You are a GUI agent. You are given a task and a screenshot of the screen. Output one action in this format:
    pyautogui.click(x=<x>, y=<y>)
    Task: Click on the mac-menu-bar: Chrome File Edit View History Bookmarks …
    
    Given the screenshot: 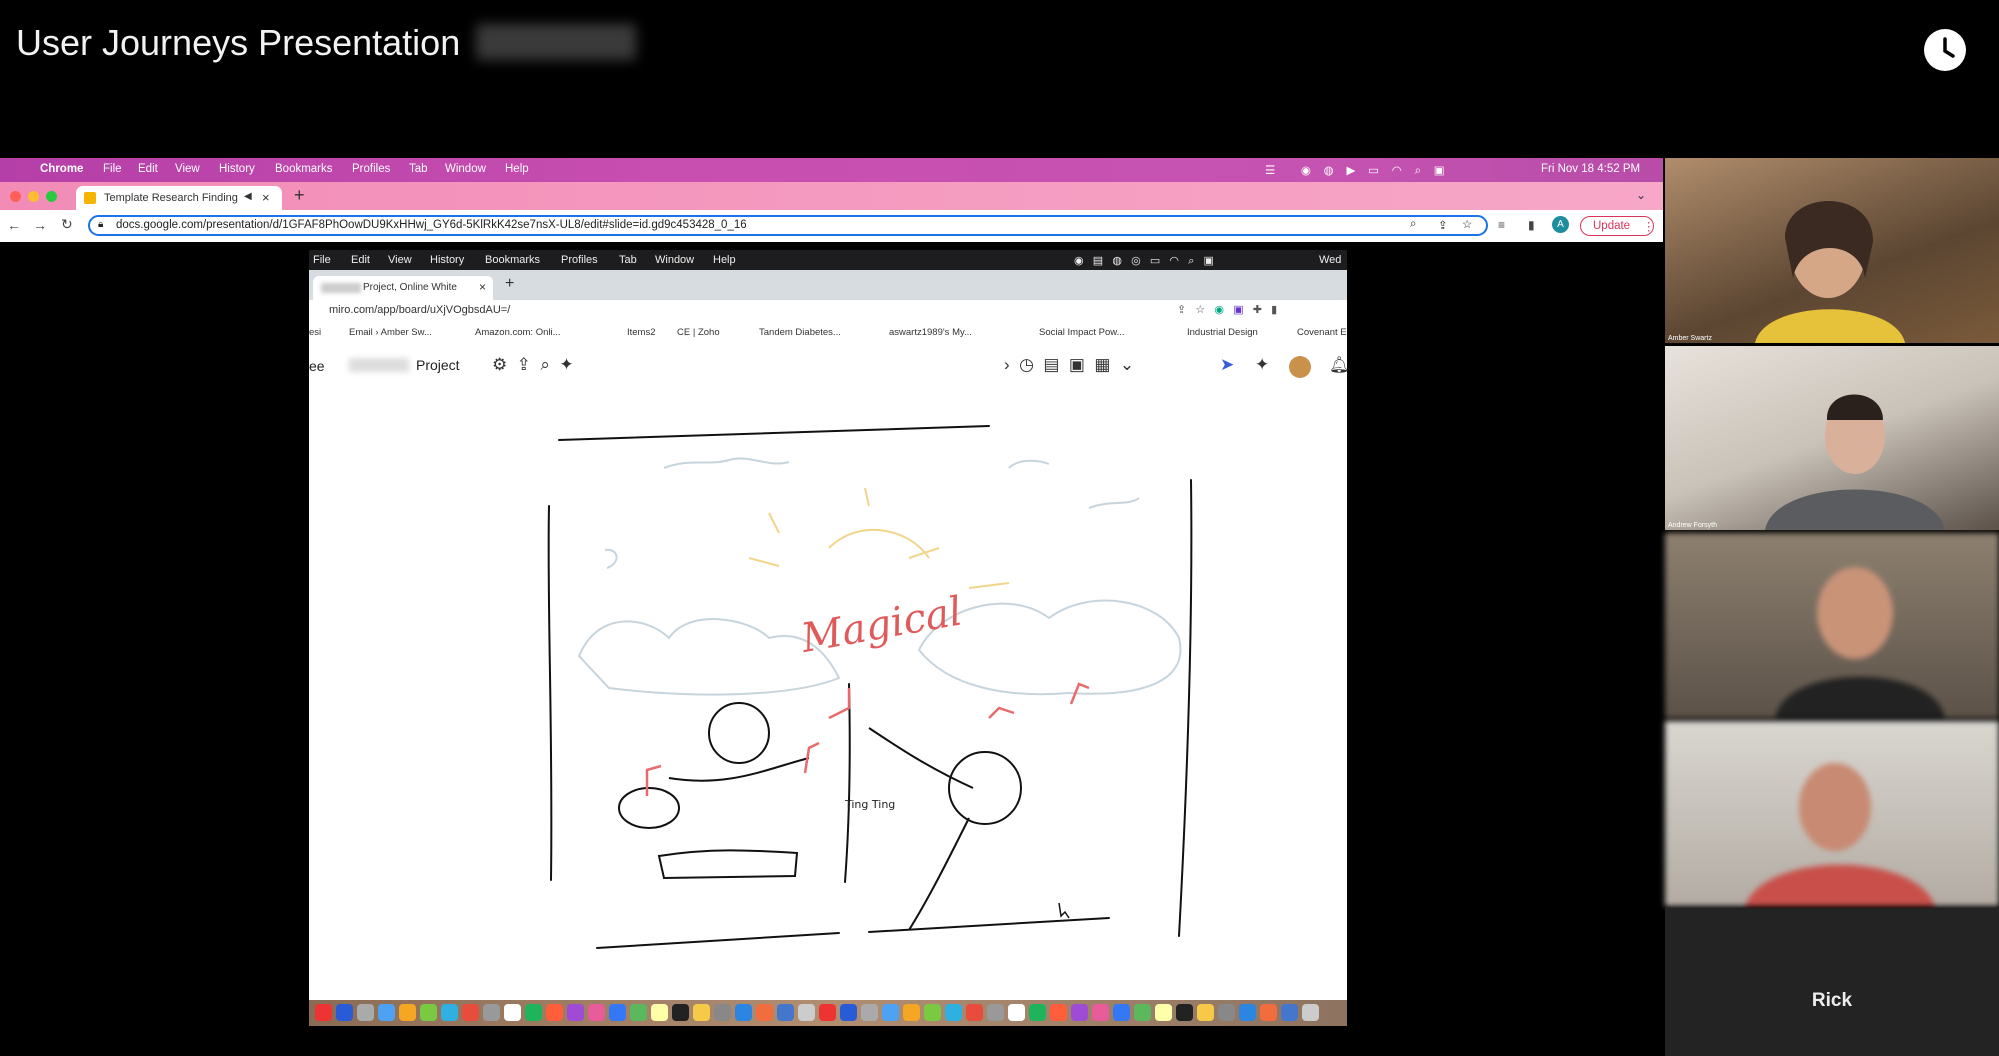 What is the action you would take?
    pyautogui.click(x=831, y=170)
    